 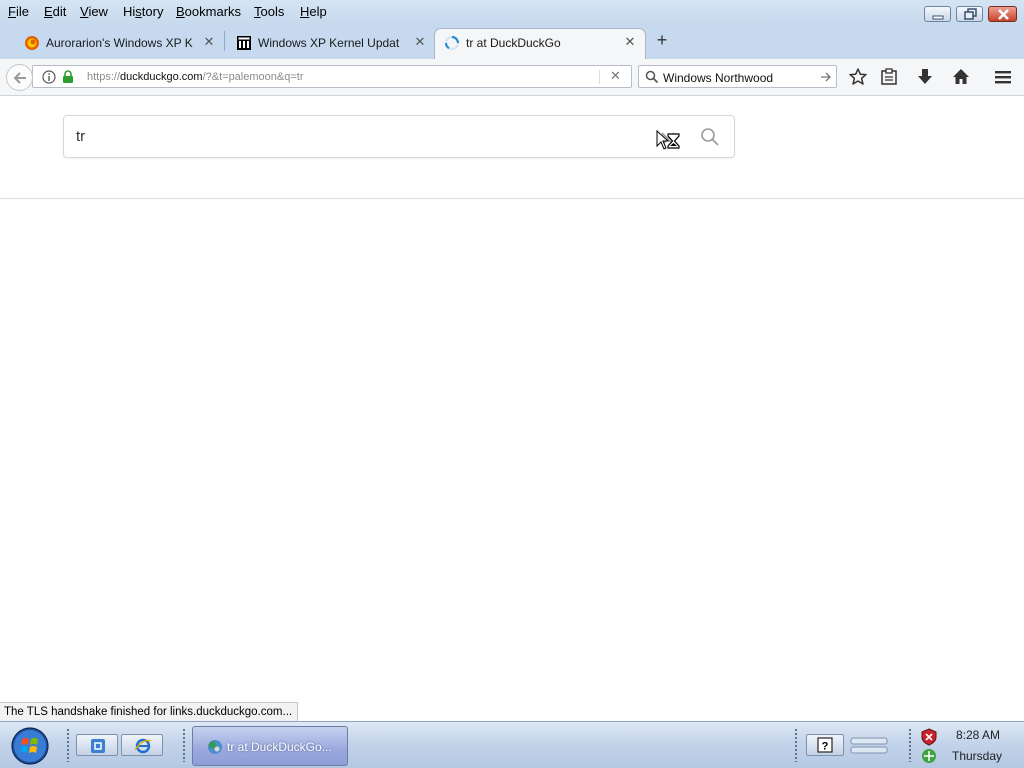 I want to click on tab-windows-xp-kernel: Windows XP Kernel Updat ✕, so click(x=328, y=43).